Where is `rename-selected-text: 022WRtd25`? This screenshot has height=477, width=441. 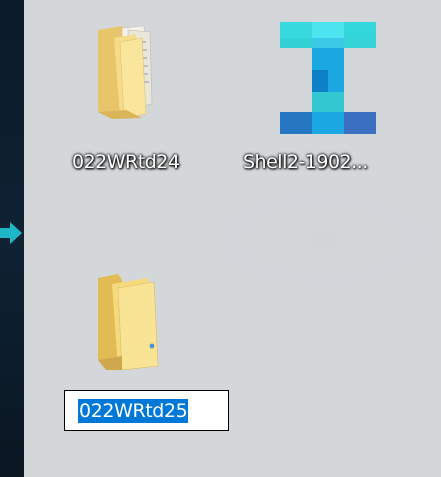 rename-selected-text: 022WRtd25 is located at coordinates (133, 411).